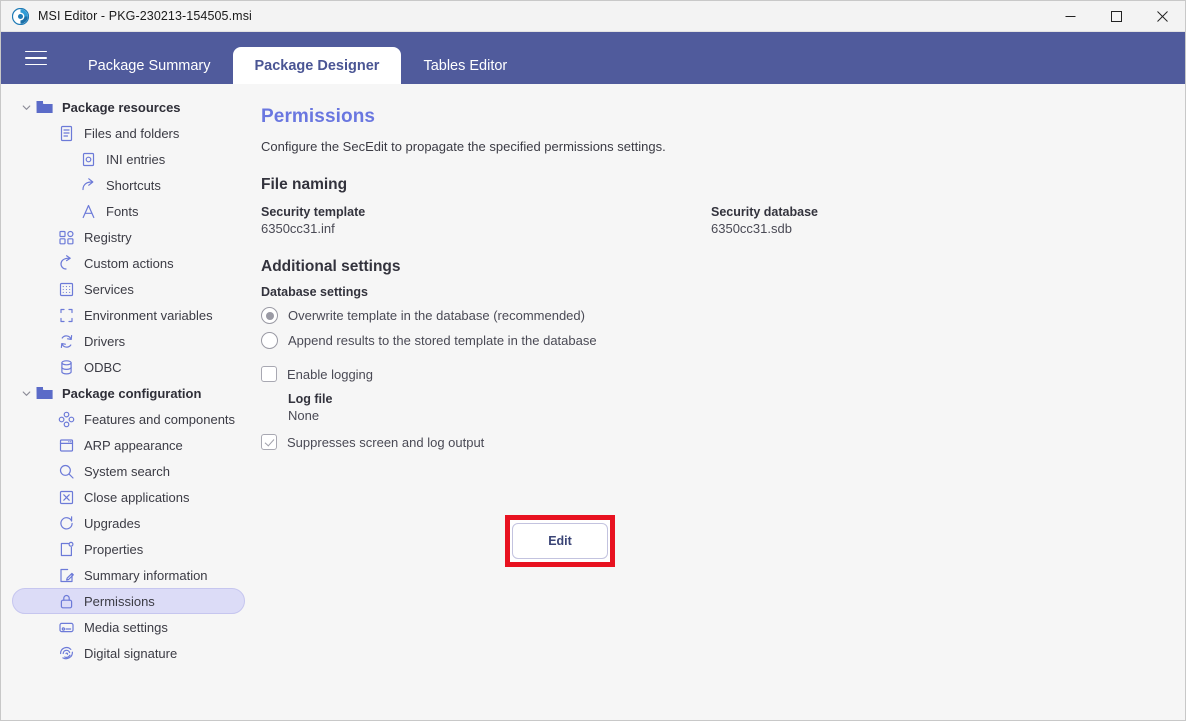 The image size is (1186, 721). I want to click on database-settings-label: Database settings, so click(314, 292).